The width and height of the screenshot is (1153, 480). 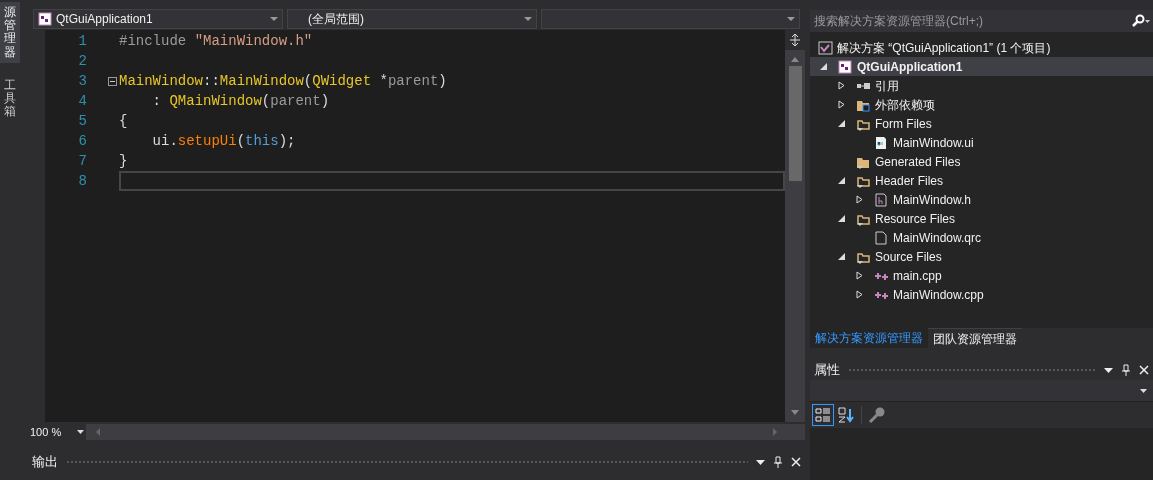 What do you see at coordinates (917, 276) in the screenshot?
I see `tree-label: main.cpp` at bounding box center [917, 276].